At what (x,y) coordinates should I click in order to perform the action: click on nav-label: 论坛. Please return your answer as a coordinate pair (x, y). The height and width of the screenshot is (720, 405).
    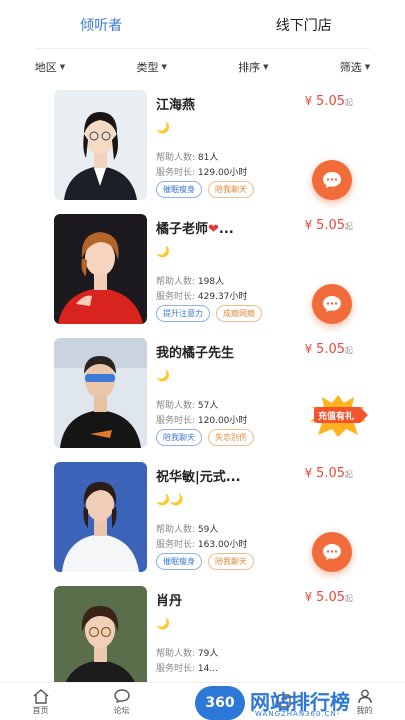
    Looking at the image, I should click on (121, 710).